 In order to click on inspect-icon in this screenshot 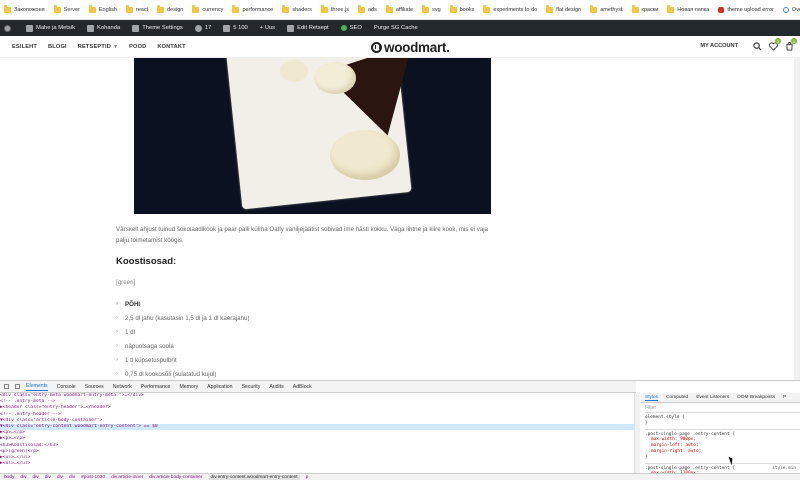, I will do `click(6, 386)`.